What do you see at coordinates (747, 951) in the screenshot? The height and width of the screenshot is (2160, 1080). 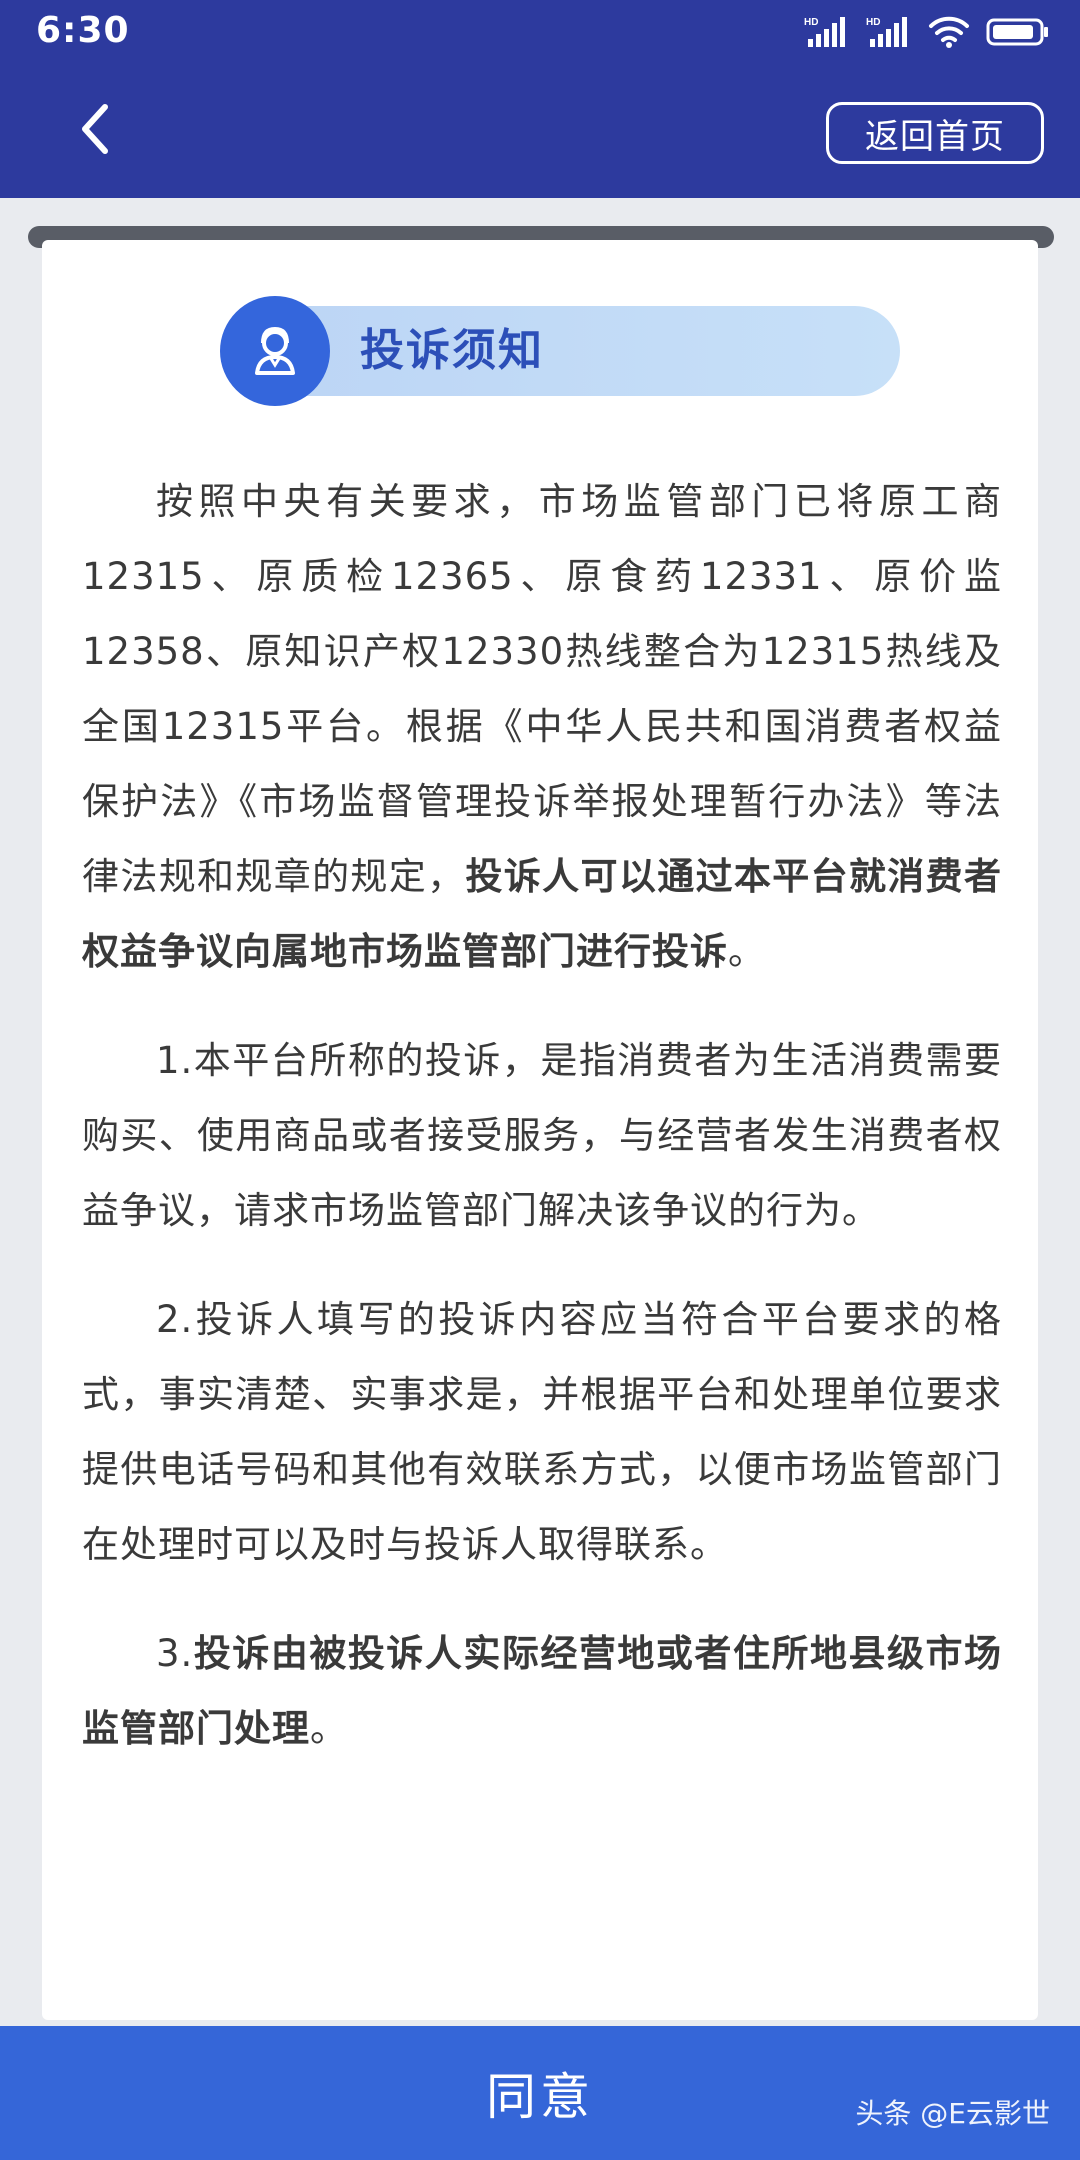 I see `paragraph-1-end: 。` at bounding box center [747, 951].